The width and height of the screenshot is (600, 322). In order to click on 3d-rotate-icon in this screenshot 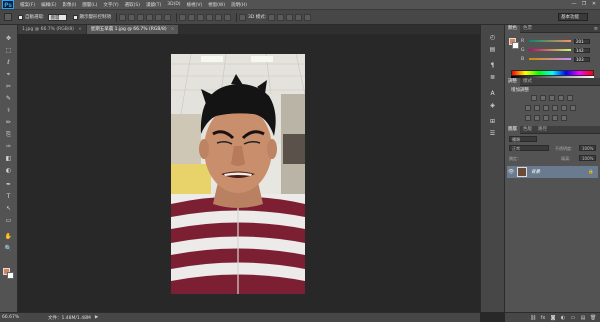, I will do `click(272, 17)`.